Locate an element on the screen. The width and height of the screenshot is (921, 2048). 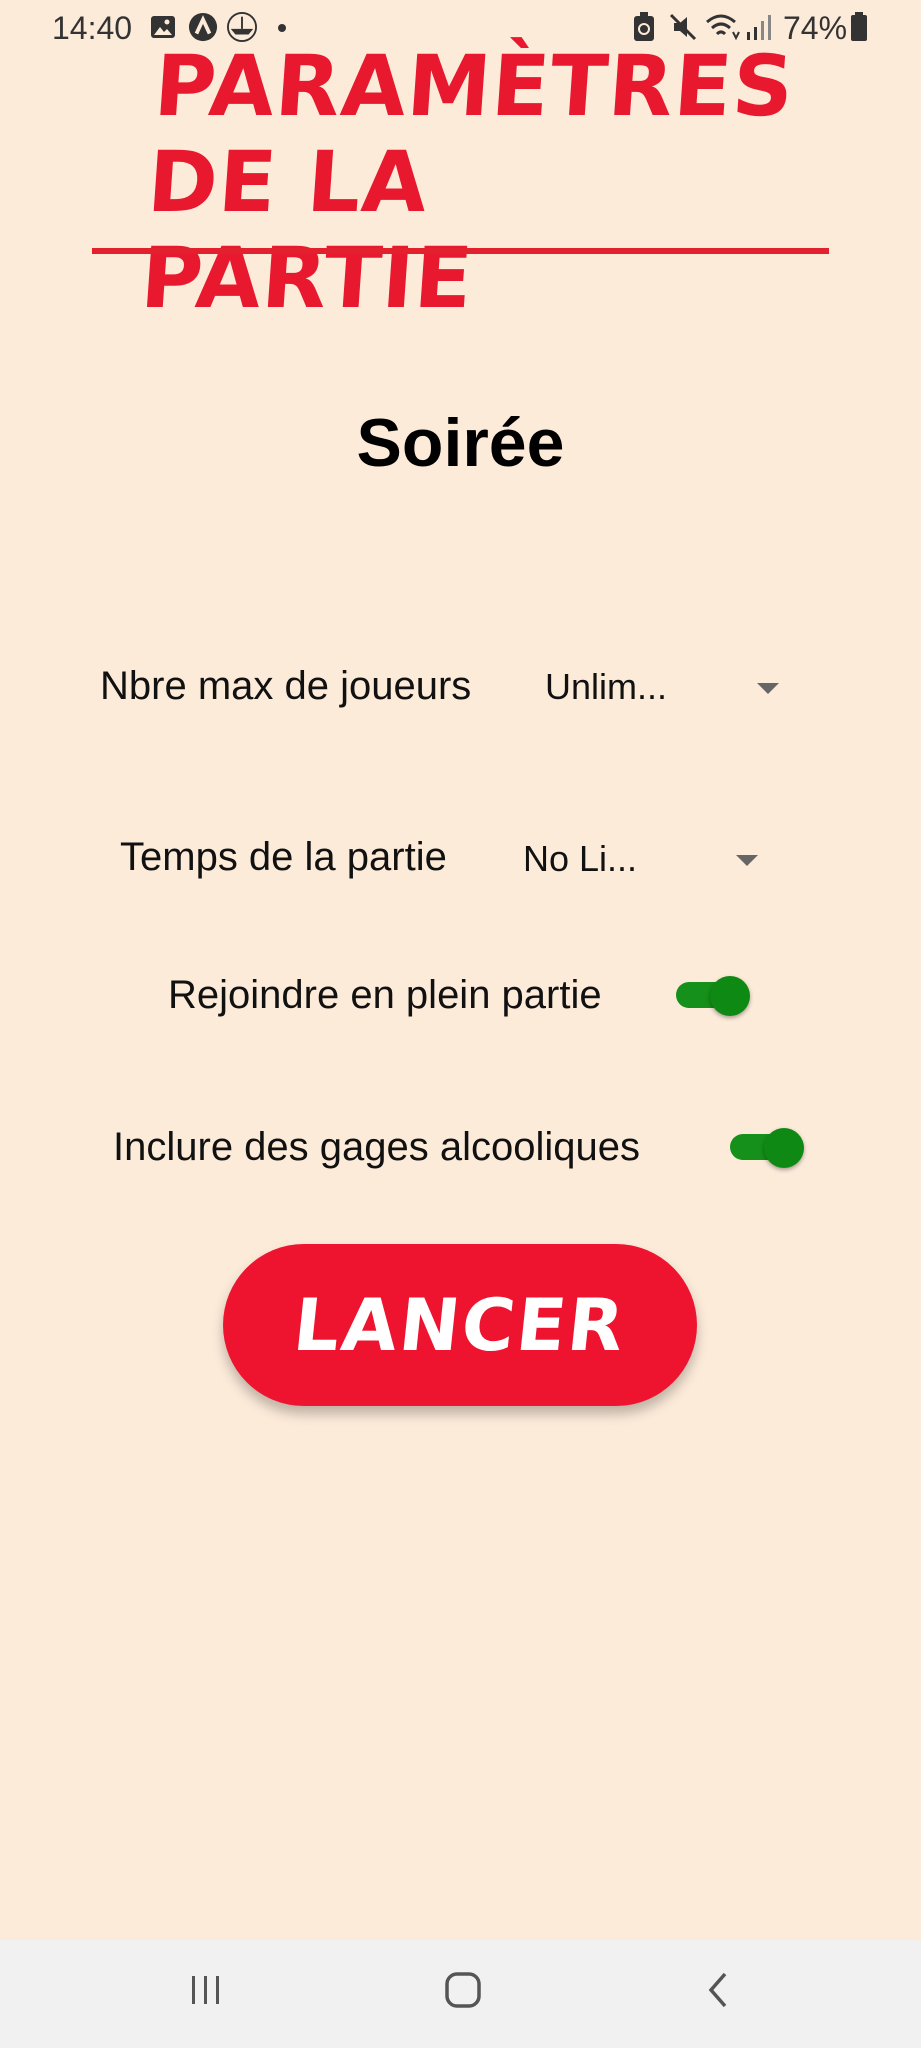
system-nav-bar is located at coordinates (460, 1994).